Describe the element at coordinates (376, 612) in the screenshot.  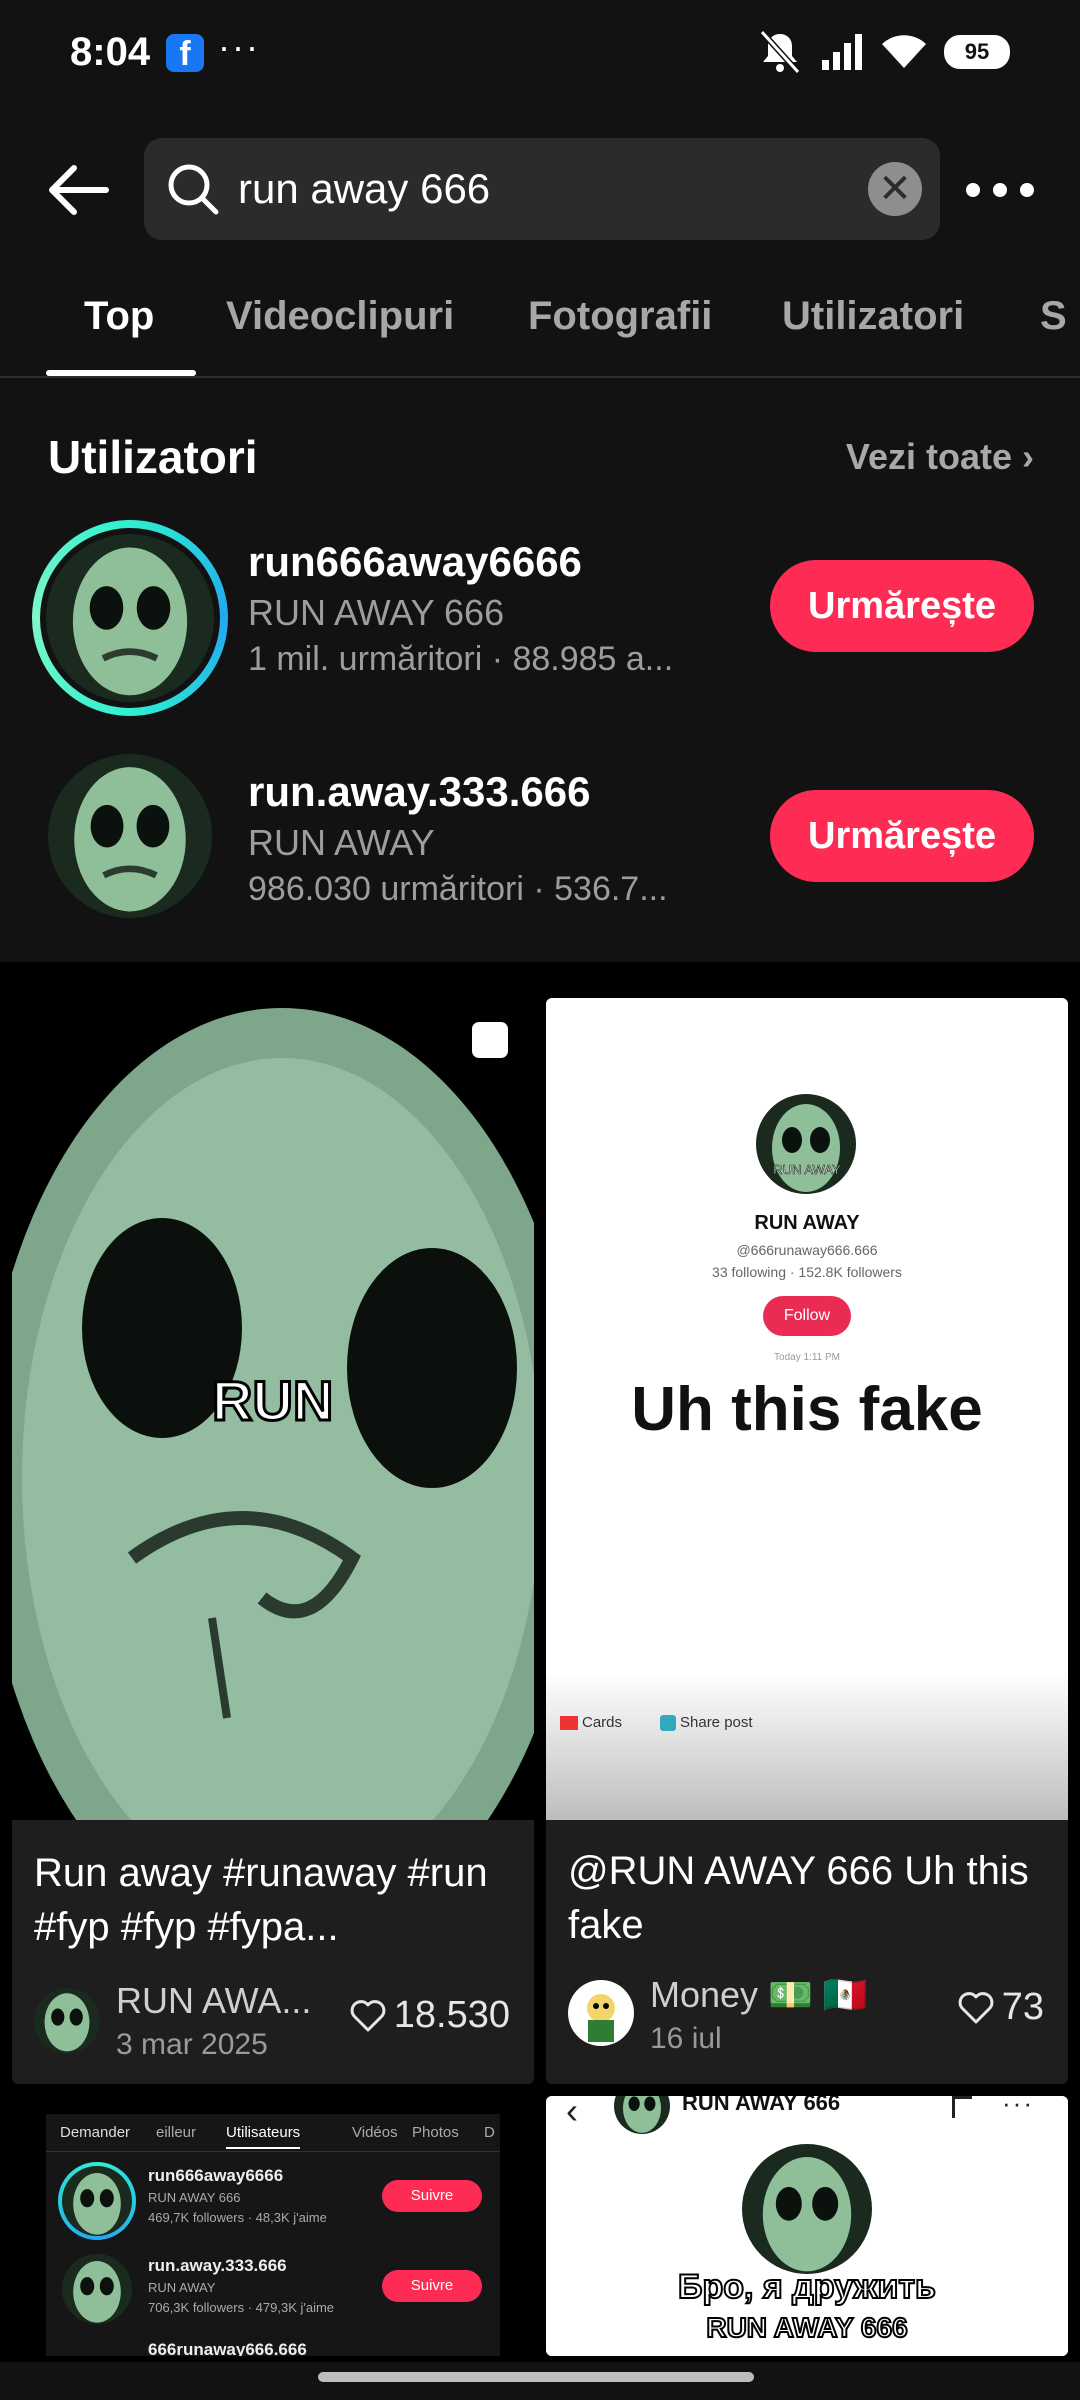
I see `display-name: RUN AWAY 666` at that location.